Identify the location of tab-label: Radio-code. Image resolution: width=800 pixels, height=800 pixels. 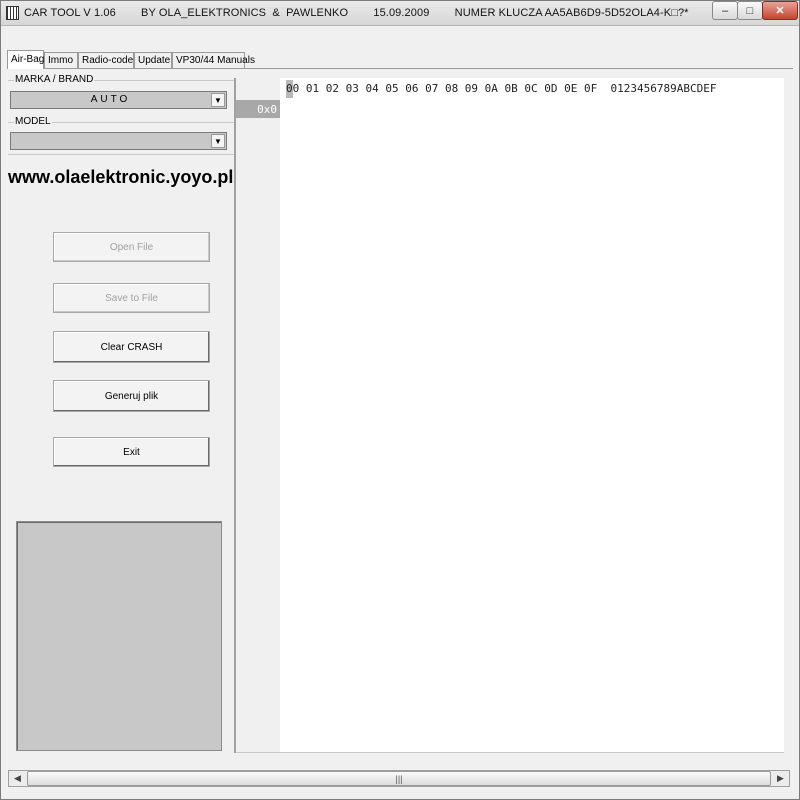
(108, 60).